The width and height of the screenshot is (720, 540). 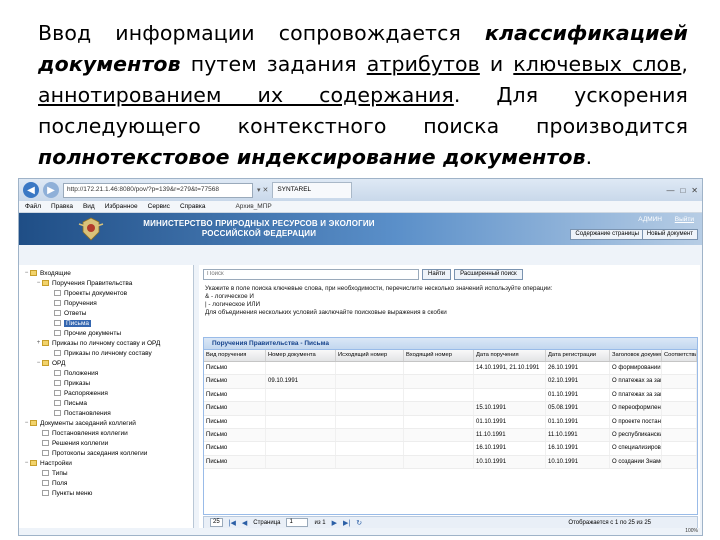 I want to click on prev-page-icon: ◀, so click(x=244, y=523).